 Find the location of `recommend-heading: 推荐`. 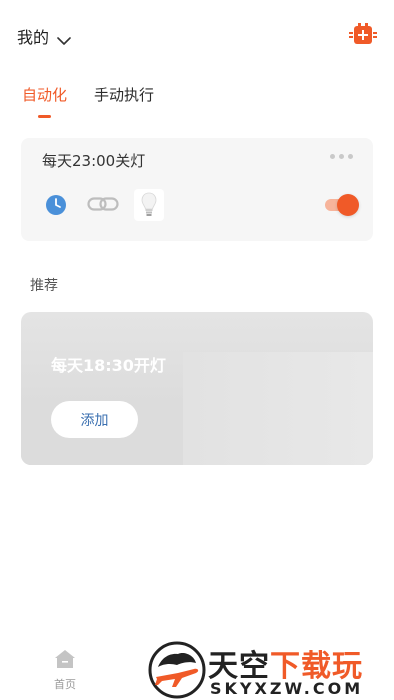

recommend-heading: 推荐 is located at coordinates (44, 286).